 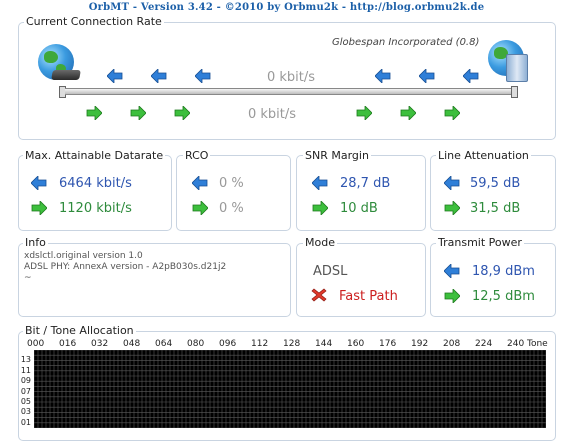 I want to click on server-icon, so click(x=517, y=68).